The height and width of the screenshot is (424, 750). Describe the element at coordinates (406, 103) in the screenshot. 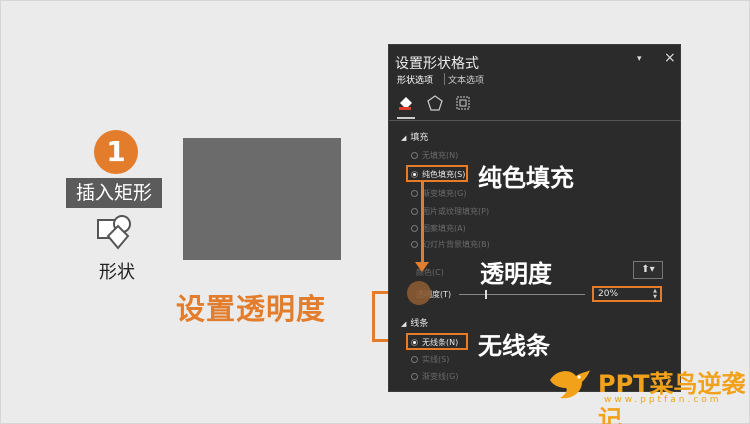

I see `fill-bucket-icon` at that location.